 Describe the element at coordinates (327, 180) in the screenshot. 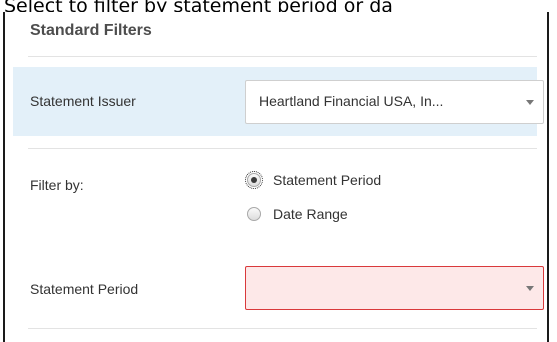

I see `radio-label-statement-period: Statement Period` at that location.